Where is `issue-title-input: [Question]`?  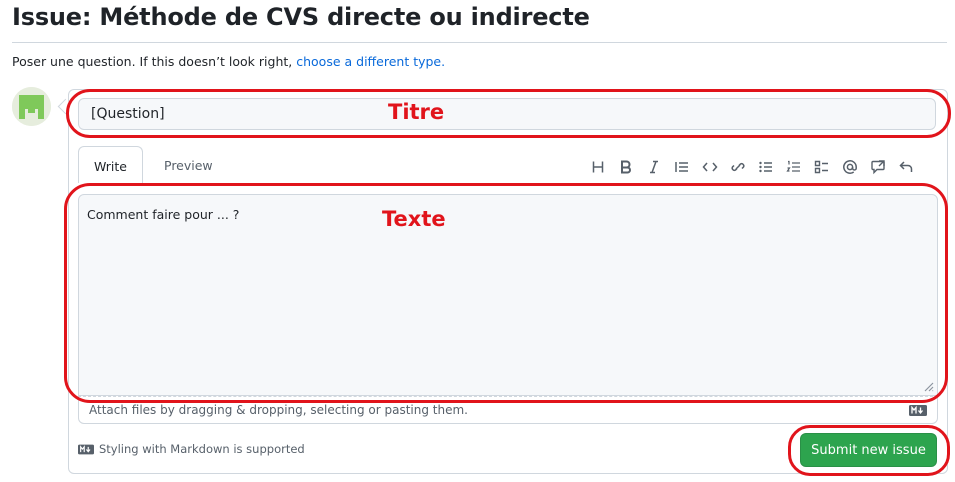 issue-title-input: [Question] is located at coordinates (507, 114).